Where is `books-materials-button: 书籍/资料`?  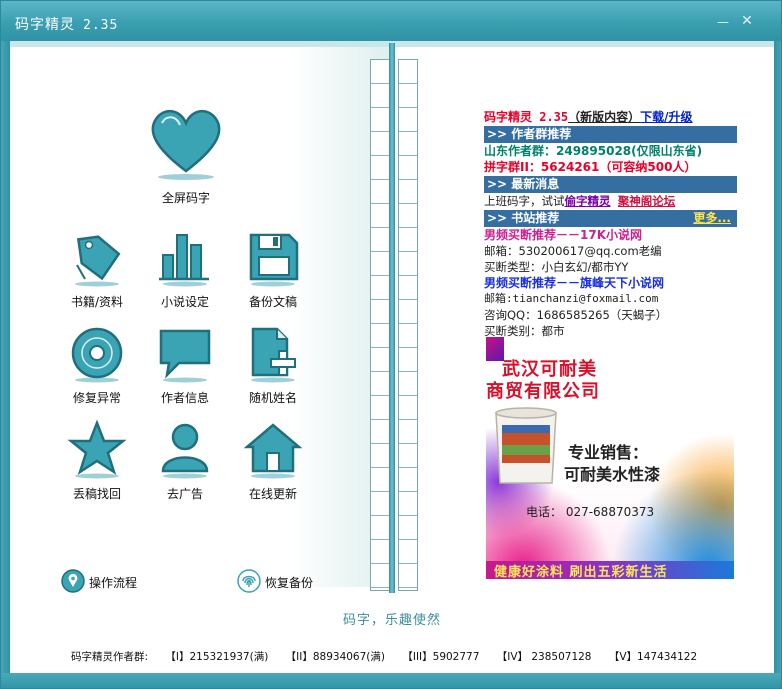
books-materials-button: 书籍/资料 is located at coordinates (97, 270).